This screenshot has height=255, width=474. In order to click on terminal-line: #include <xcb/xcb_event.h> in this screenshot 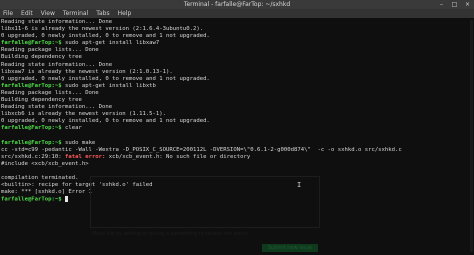, I will do `click(45, 163)`.